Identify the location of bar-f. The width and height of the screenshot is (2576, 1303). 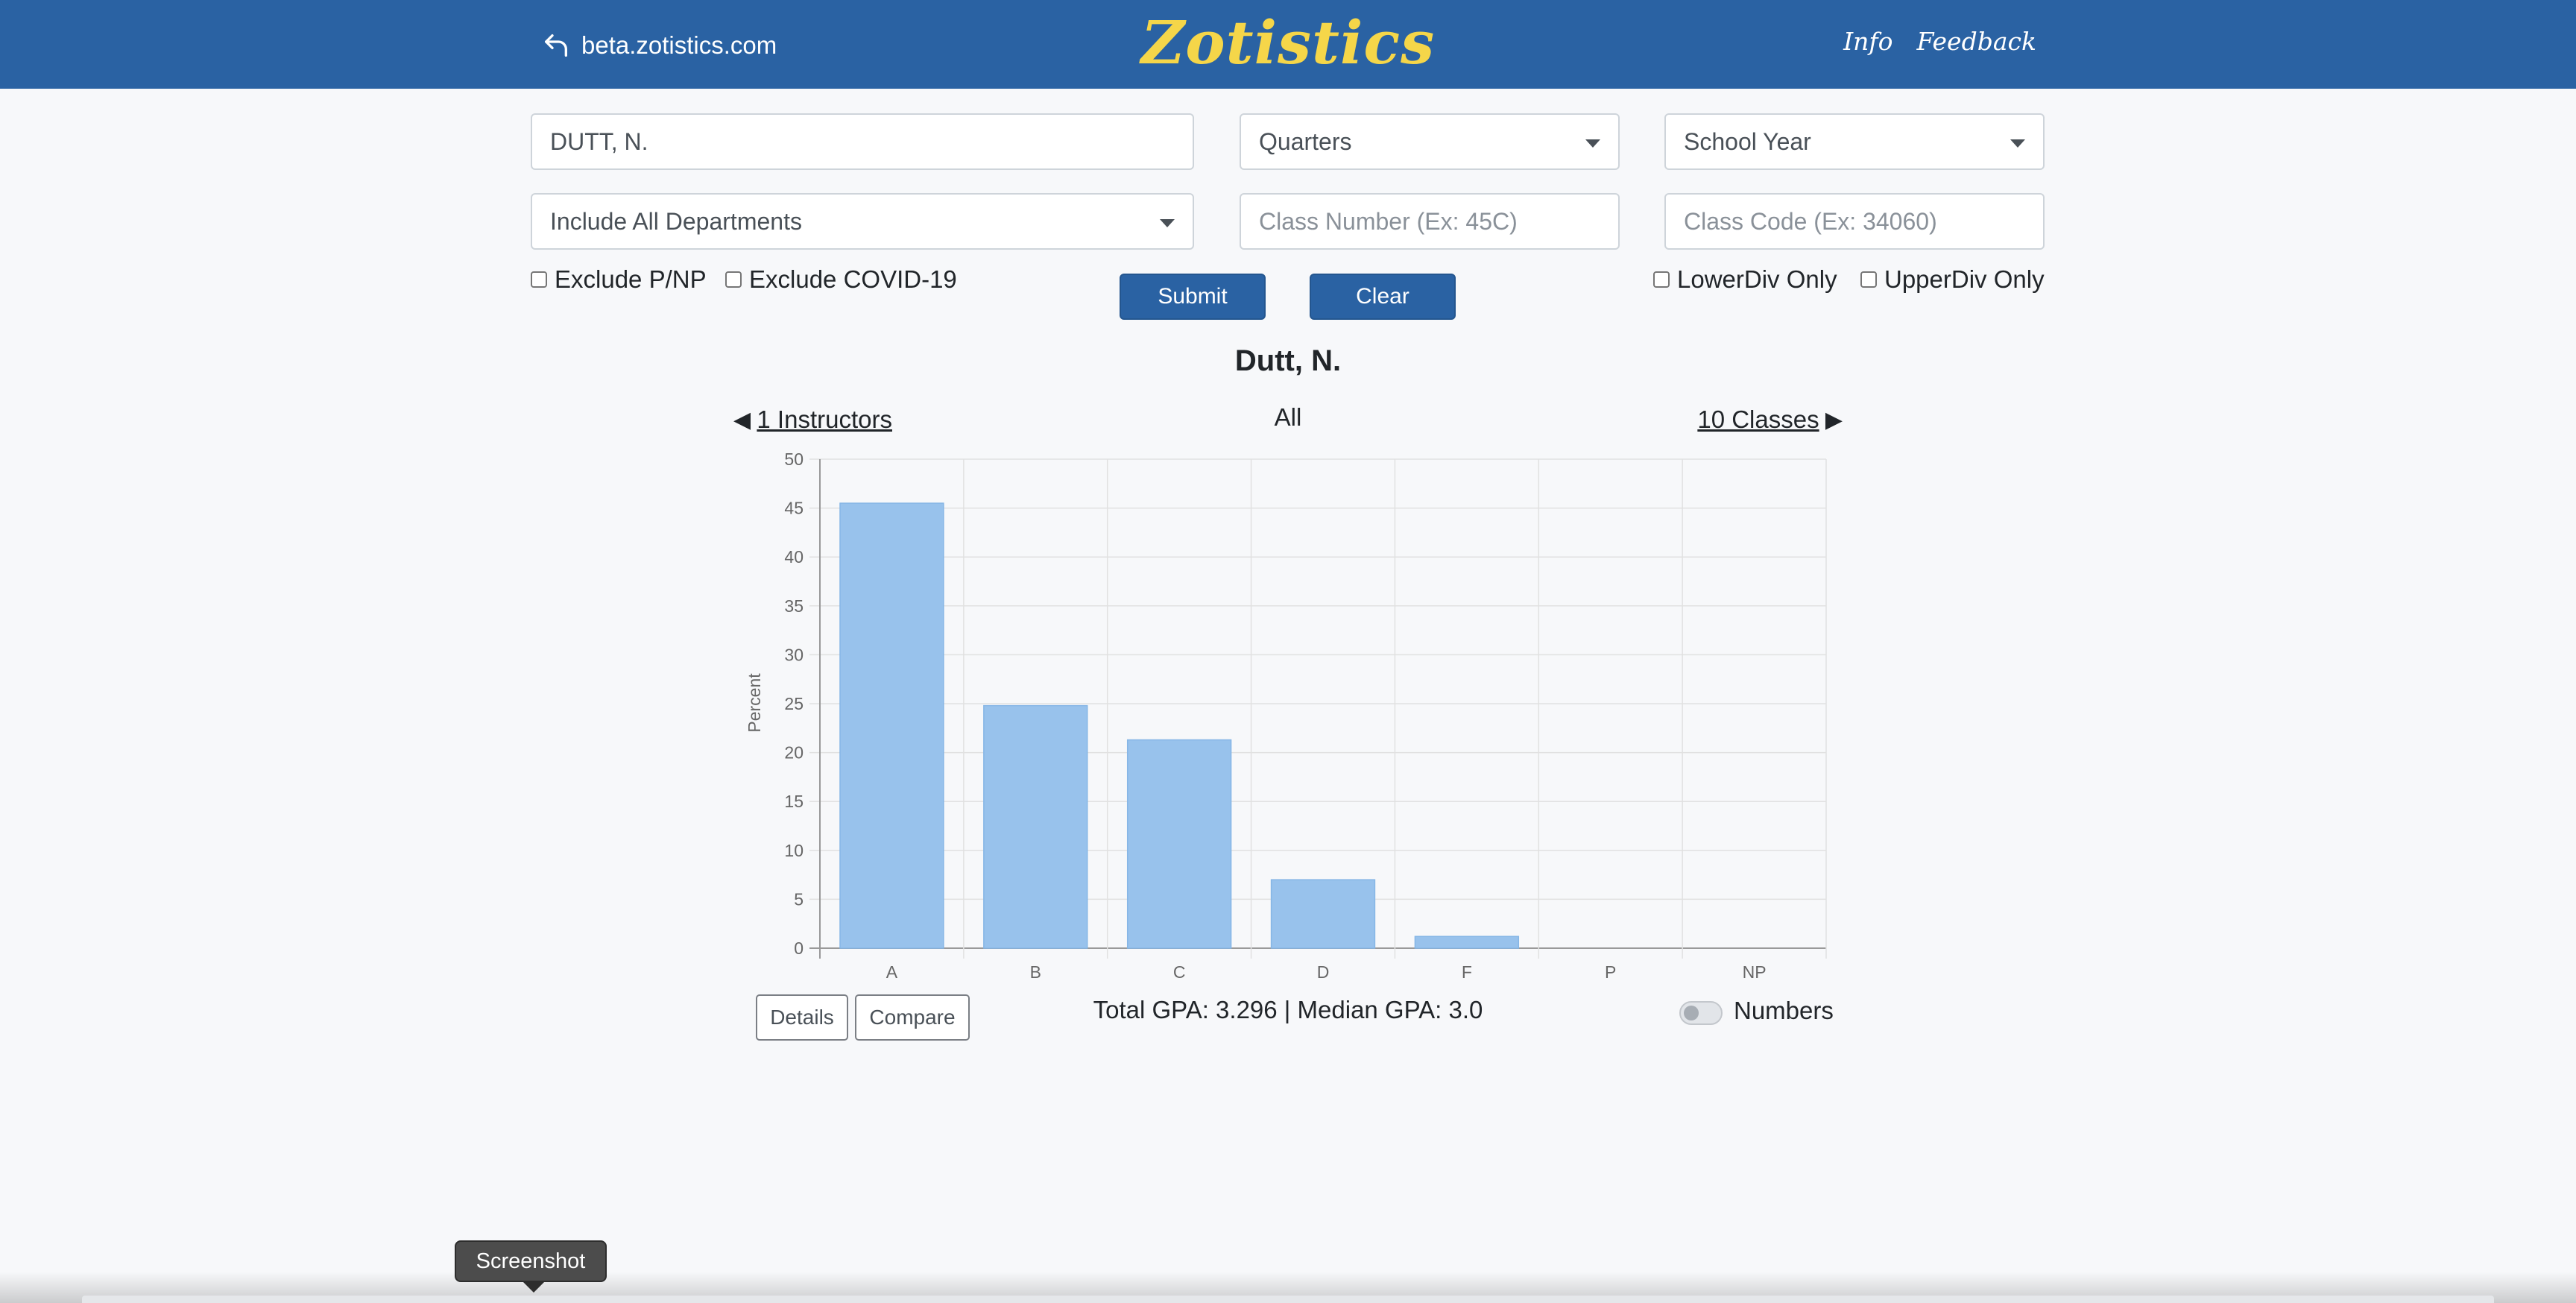
(1467, 942).